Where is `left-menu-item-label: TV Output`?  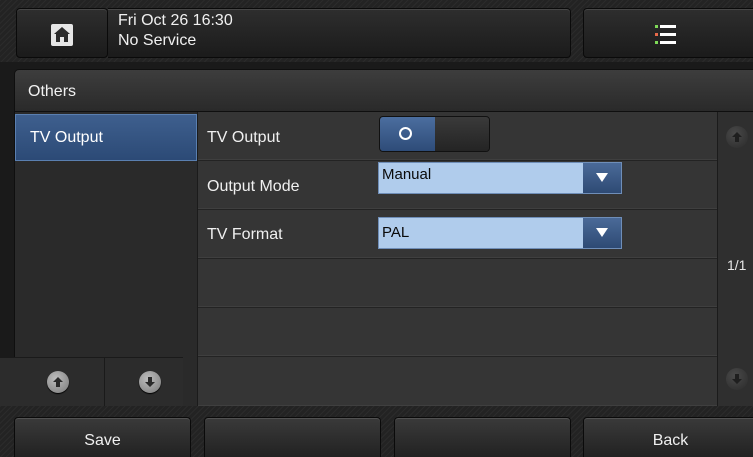
left-menu-item-label: TV Output is located at coordinates (66, 137).